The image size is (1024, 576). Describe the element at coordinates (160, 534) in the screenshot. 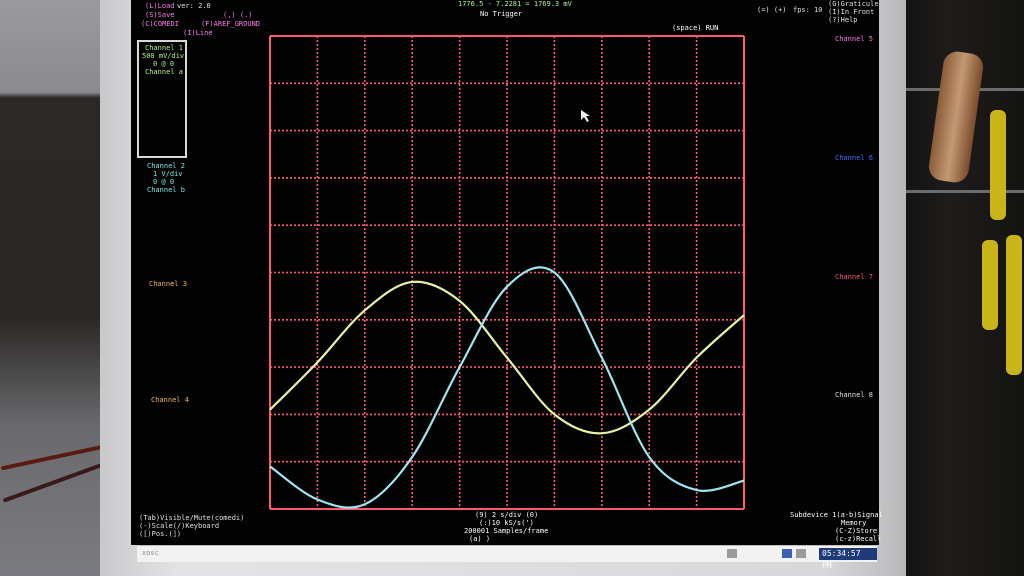

I see `hint-position: ([)Pos.(])` at that location.